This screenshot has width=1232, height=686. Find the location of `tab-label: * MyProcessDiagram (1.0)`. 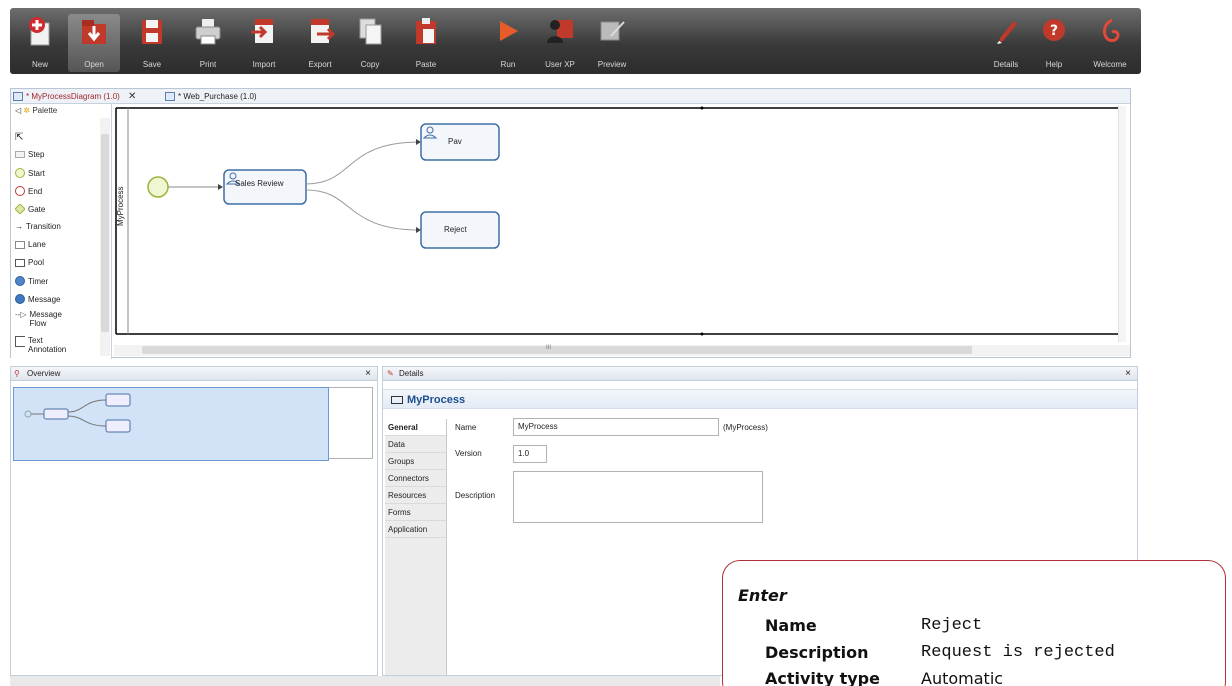

tab-label: * MyProcessDiagram (1.0) is located at coordinates (73, 96).